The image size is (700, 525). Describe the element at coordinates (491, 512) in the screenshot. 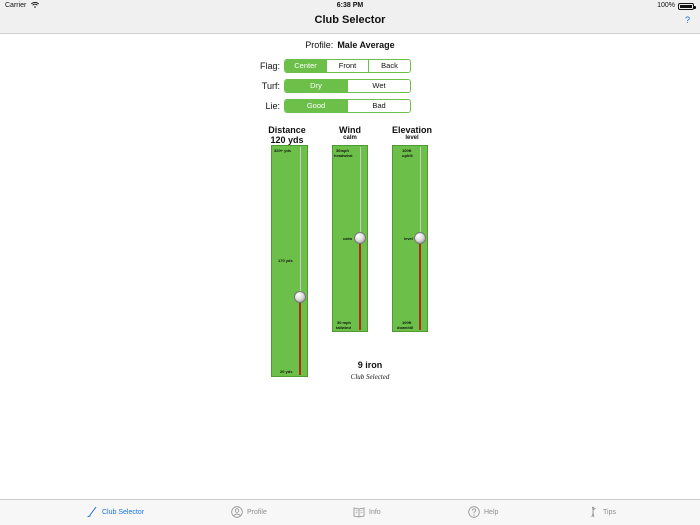

I see `tab-help-label: Help` at that location.